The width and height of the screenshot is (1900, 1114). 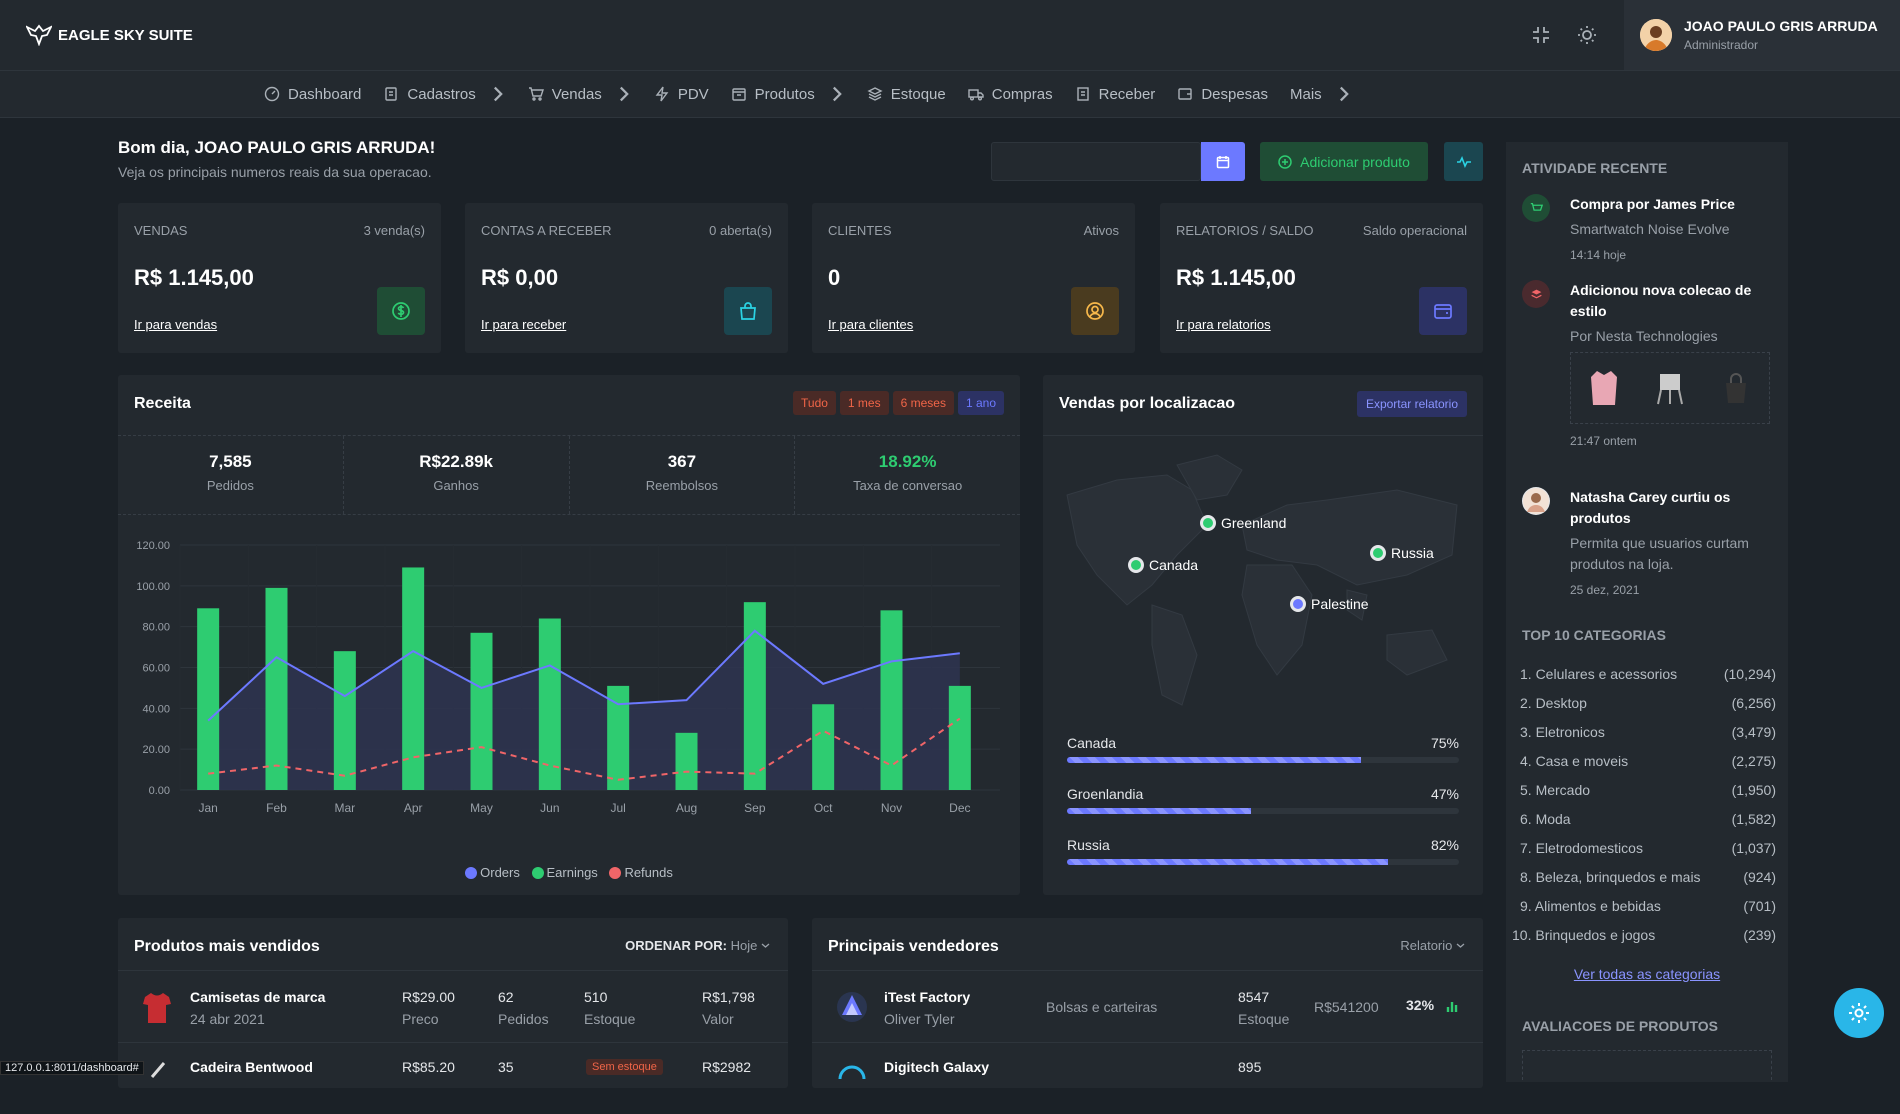 What do you see at coordinates (1250, 1067) in the screenshot?
I see `seller-stock: 895` at bounding box center [1250, 1067].